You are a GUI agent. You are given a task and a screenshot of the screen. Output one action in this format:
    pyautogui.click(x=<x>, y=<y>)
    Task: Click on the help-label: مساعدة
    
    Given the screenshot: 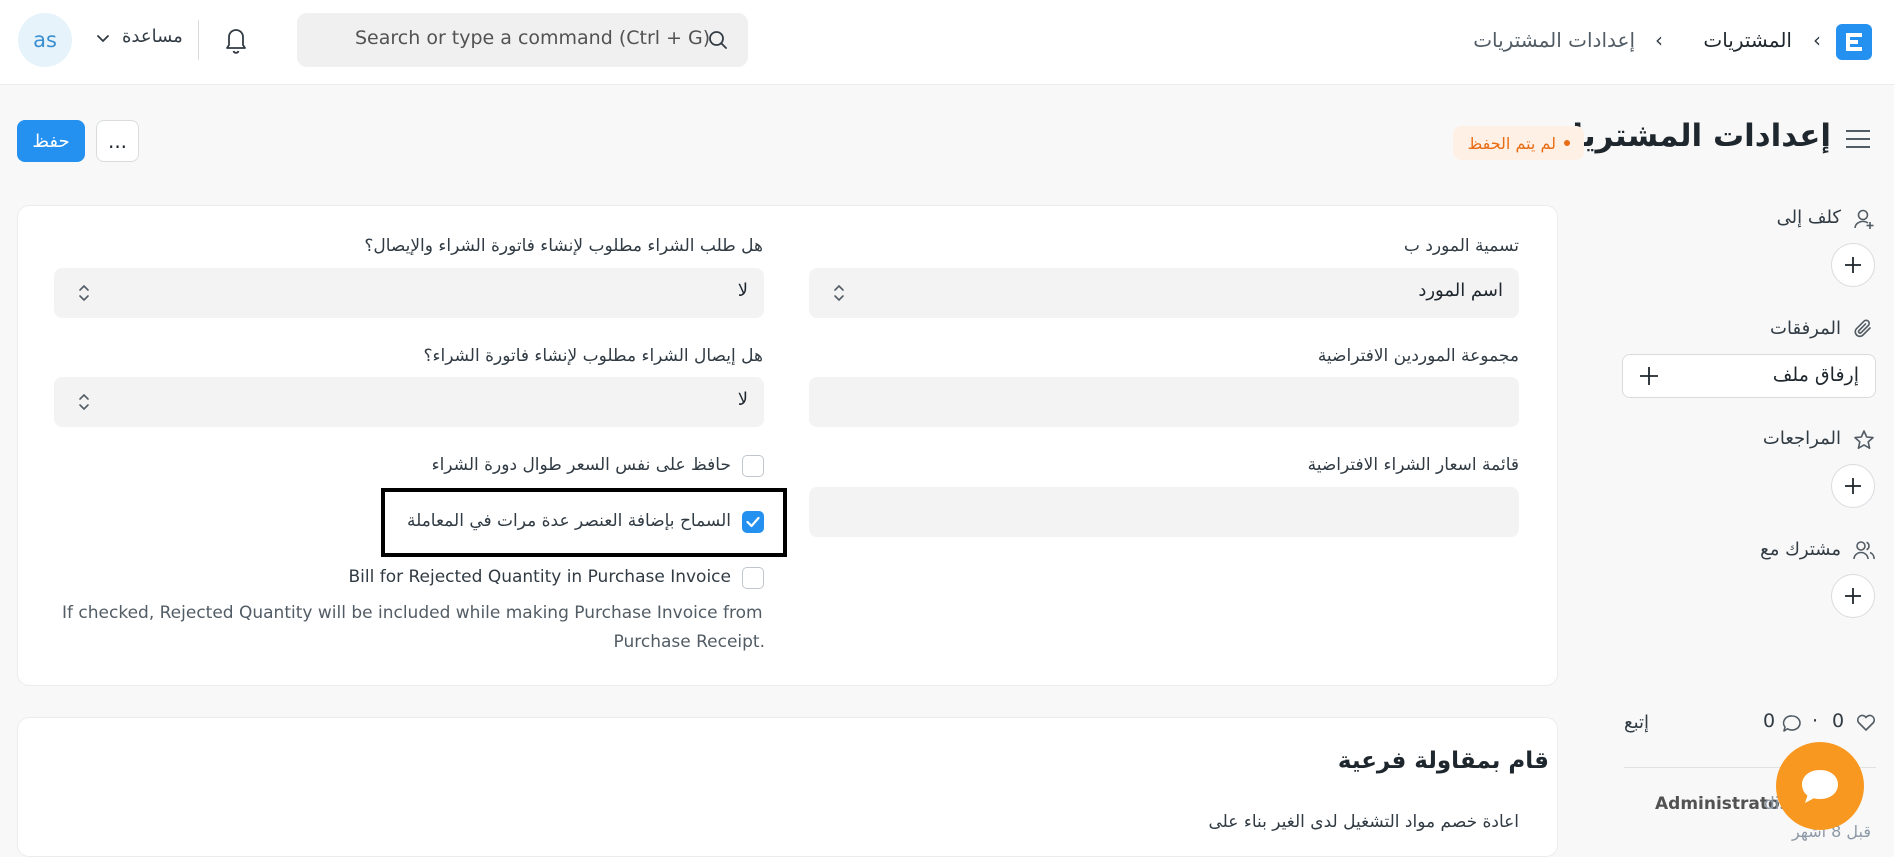 What is the action you would take?
    pyautogui.click(x=152, y=36)
    